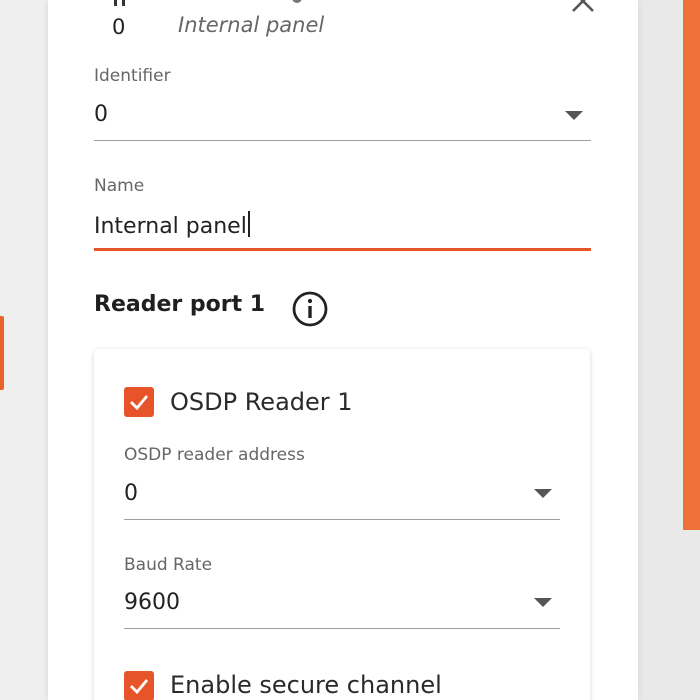 The width and height of the screenshot is (700, 700). Describe the element at coordinates (2, 353) in the screenshot. I see `left-nav-active-indicator` at that location.